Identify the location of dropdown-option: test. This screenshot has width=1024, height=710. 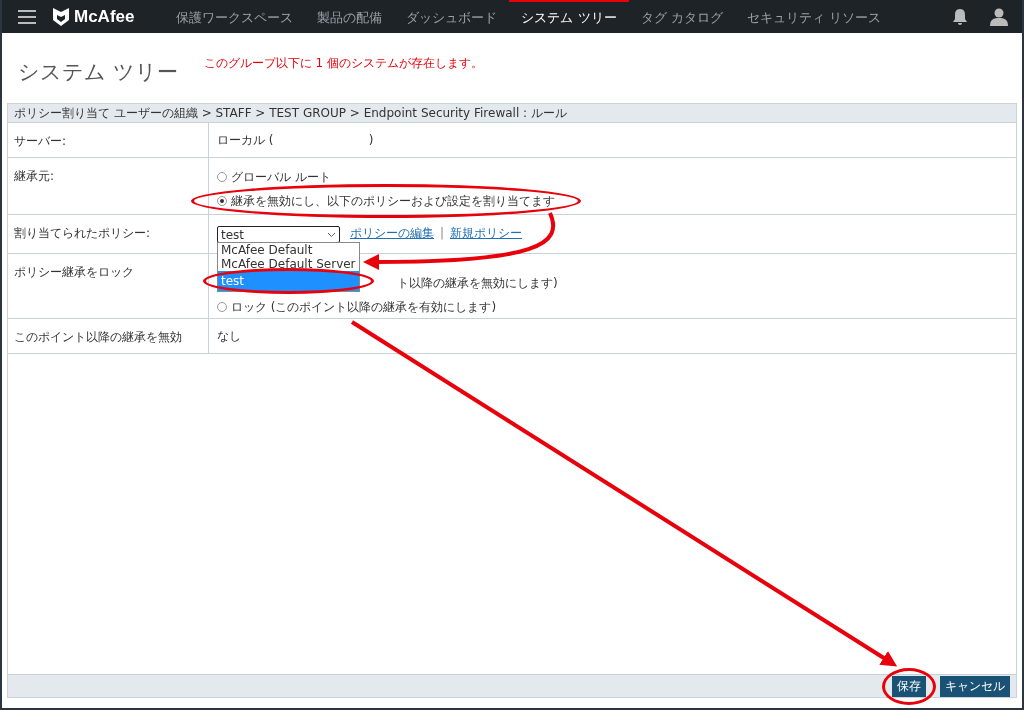
(233, 281).